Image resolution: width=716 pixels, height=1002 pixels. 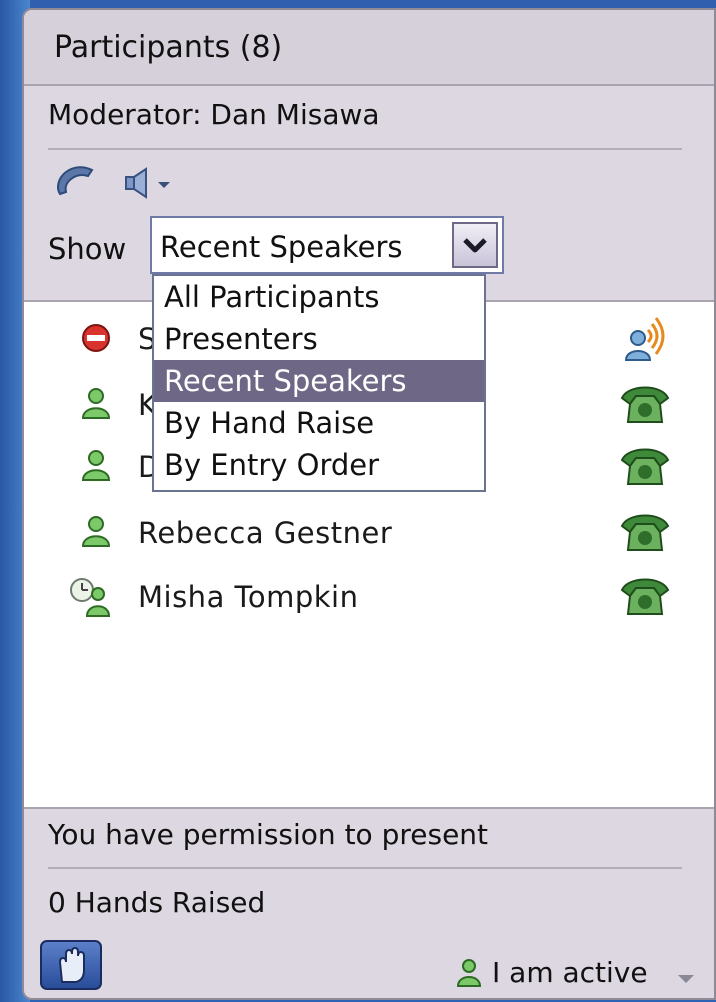 I want to click on raise-hand-button, so click(x=71, y=965).